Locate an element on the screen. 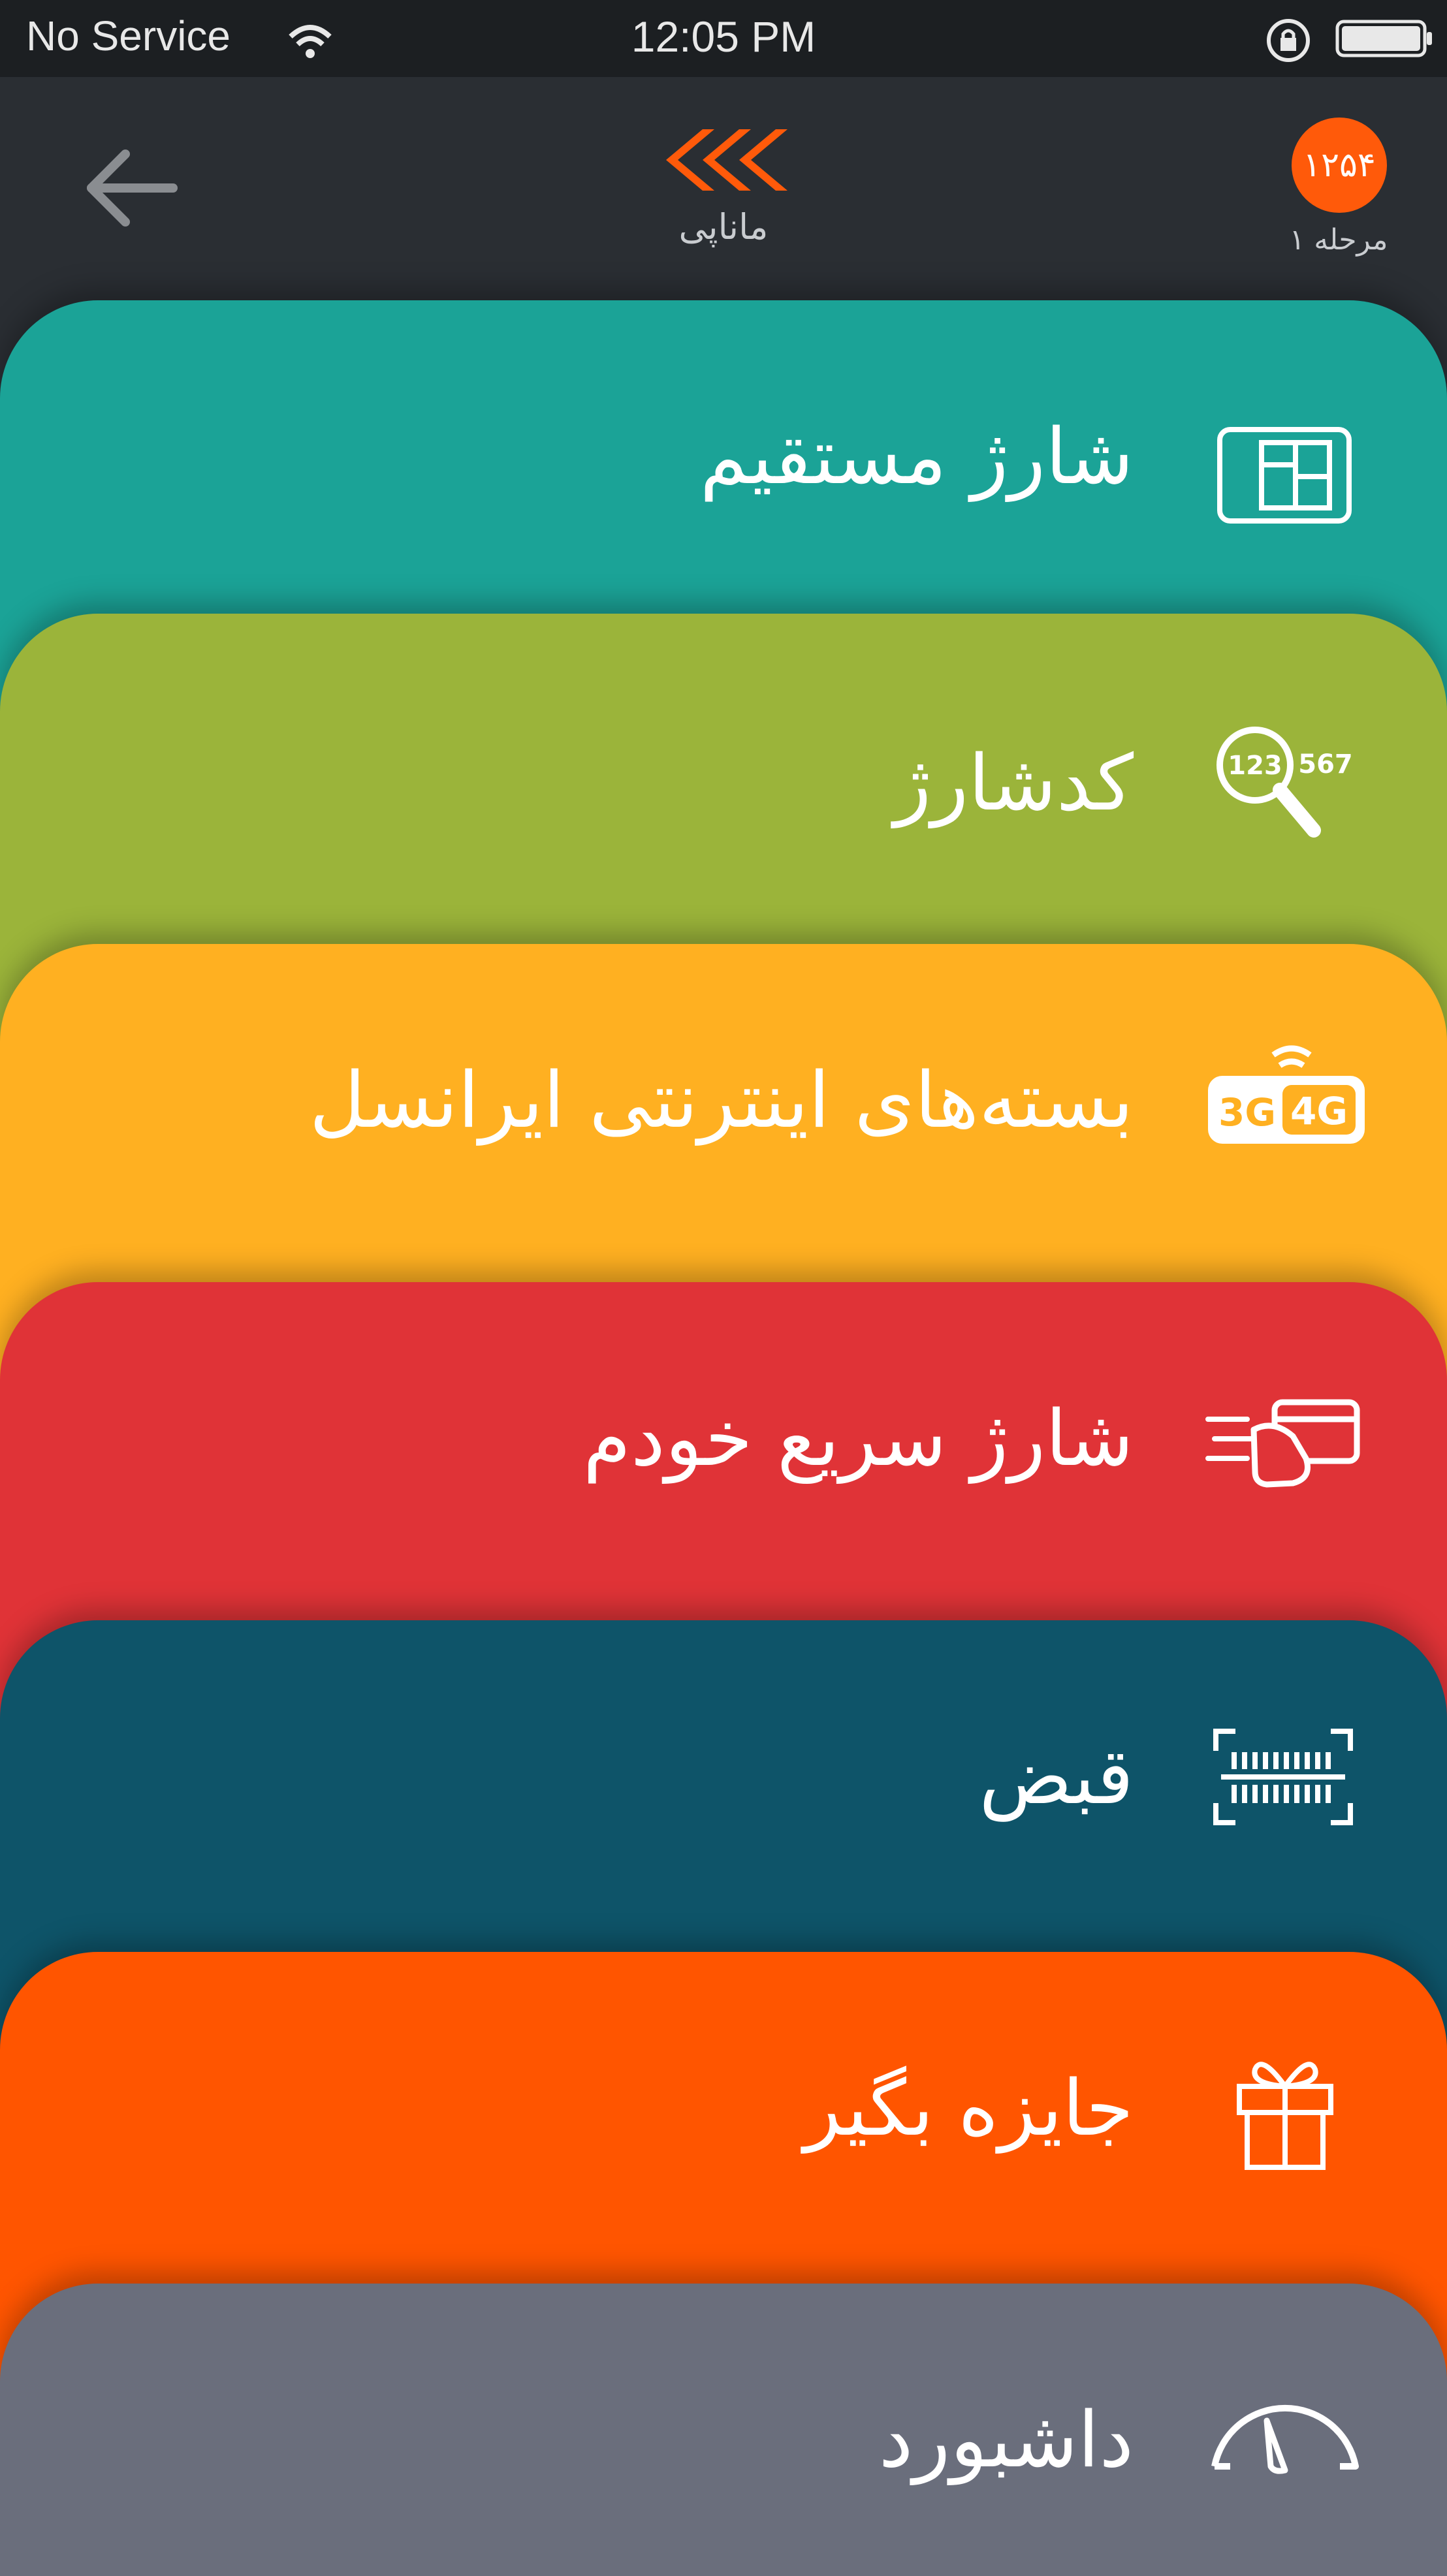 The width and height of the screenshot is (1447, 2576). barcode-scan-icon is located at coordinates (1283, 1777).